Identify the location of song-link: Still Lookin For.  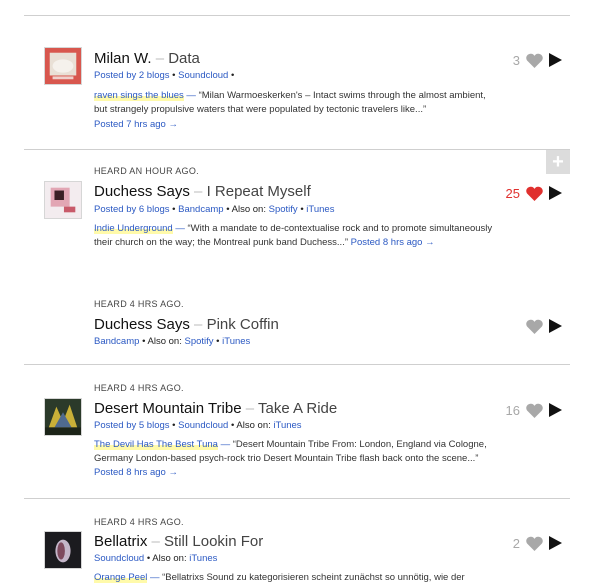
(213, 541).